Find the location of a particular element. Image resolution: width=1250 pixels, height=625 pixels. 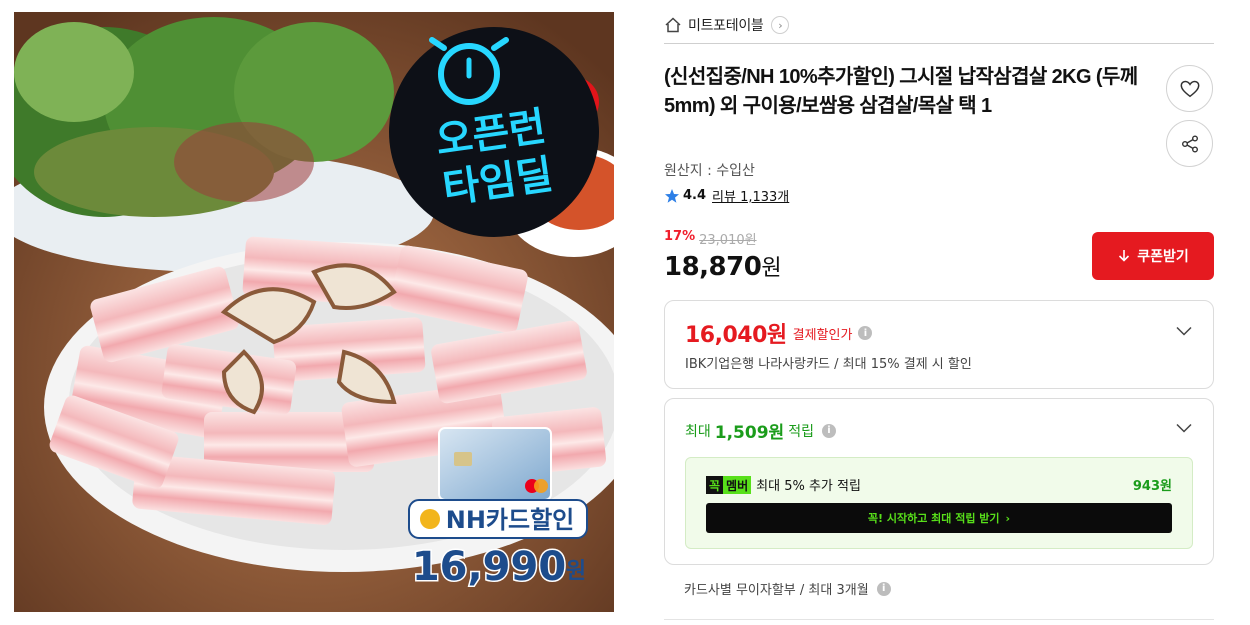

reward-amount: 1,509원 is located at coordinates (749, 433).